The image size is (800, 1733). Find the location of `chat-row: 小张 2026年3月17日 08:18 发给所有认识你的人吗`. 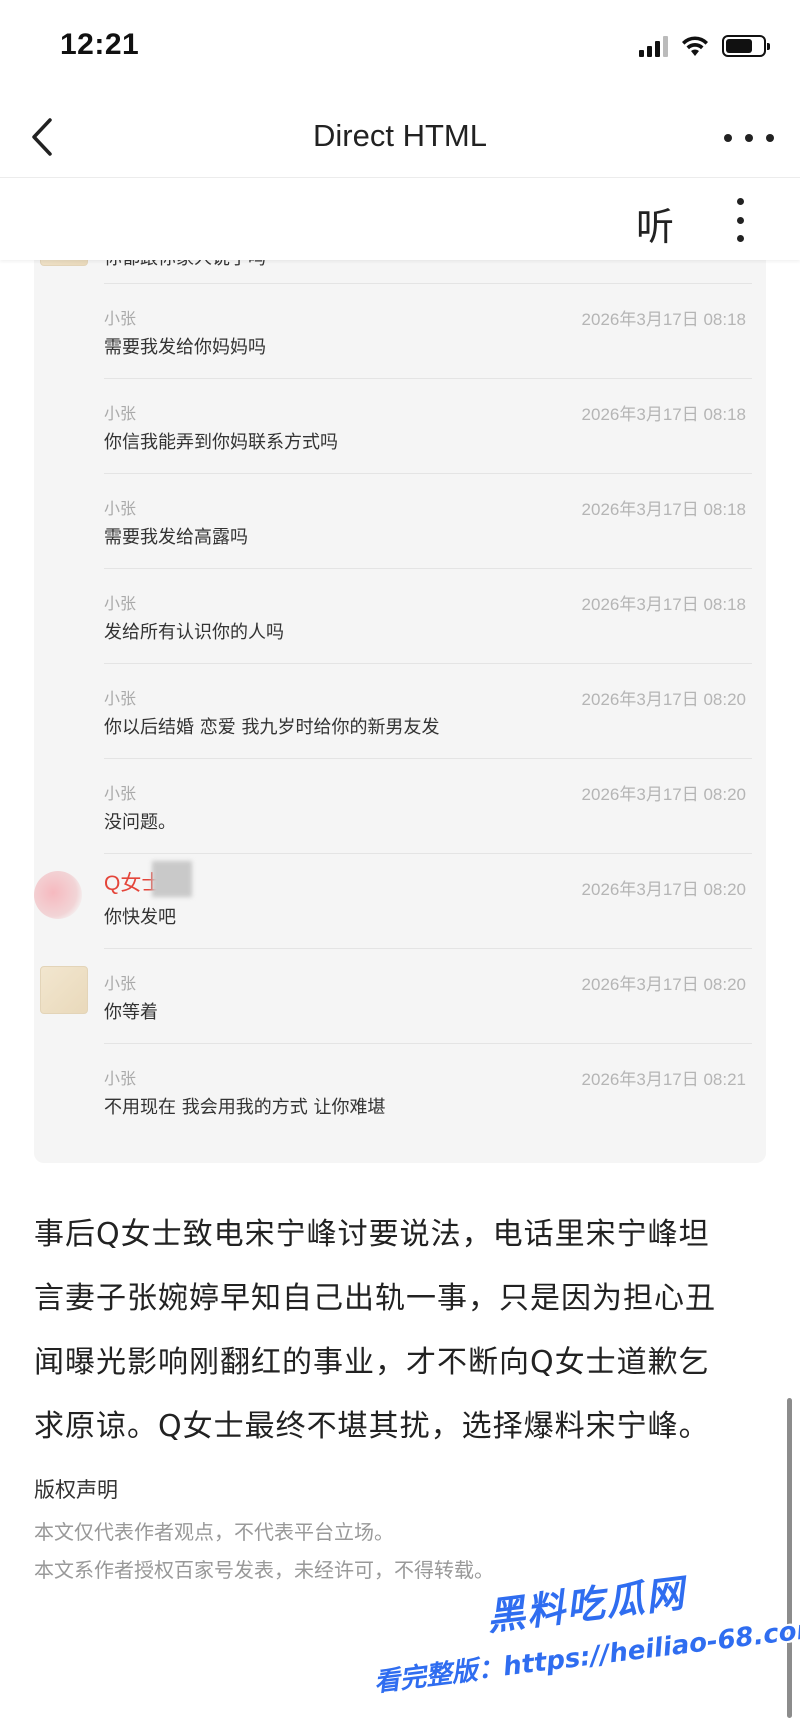

chat-row: 小张 2026年3月17日 08:18 发给所有认识你的人吗 is located at coordinates (400, 615).